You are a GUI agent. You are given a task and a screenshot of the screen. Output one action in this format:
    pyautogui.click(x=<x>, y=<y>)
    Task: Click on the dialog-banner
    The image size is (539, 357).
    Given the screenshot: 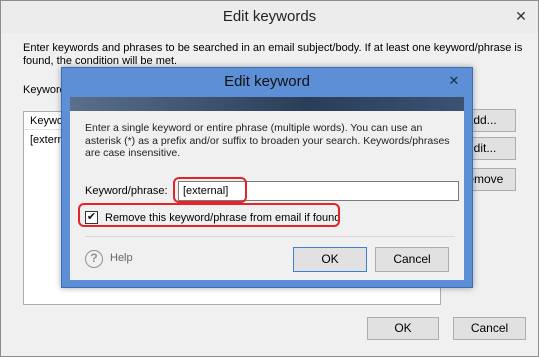 What is the action you would take?
    pyautogui.click(x=267, y=104)
    